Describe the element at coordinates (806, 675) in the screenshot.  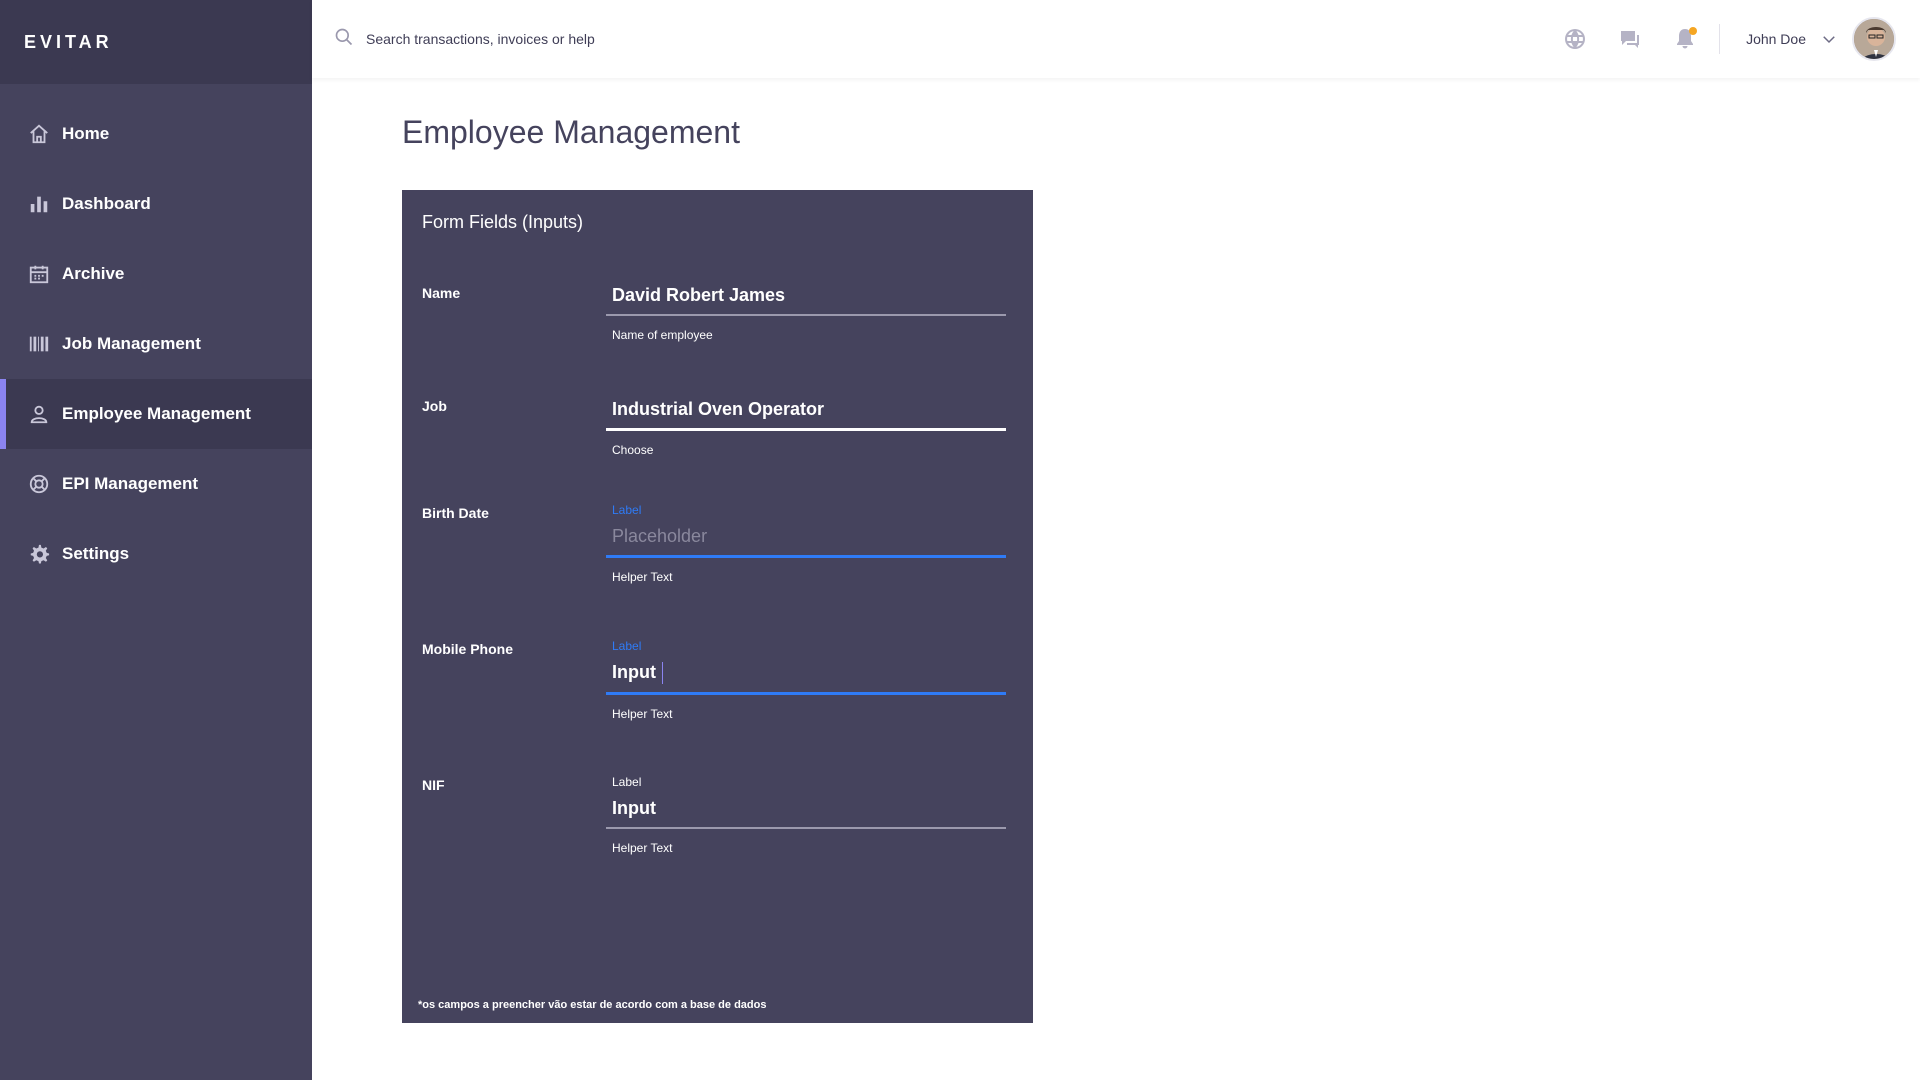
I see `mobile-phone-input: Input` at that location.